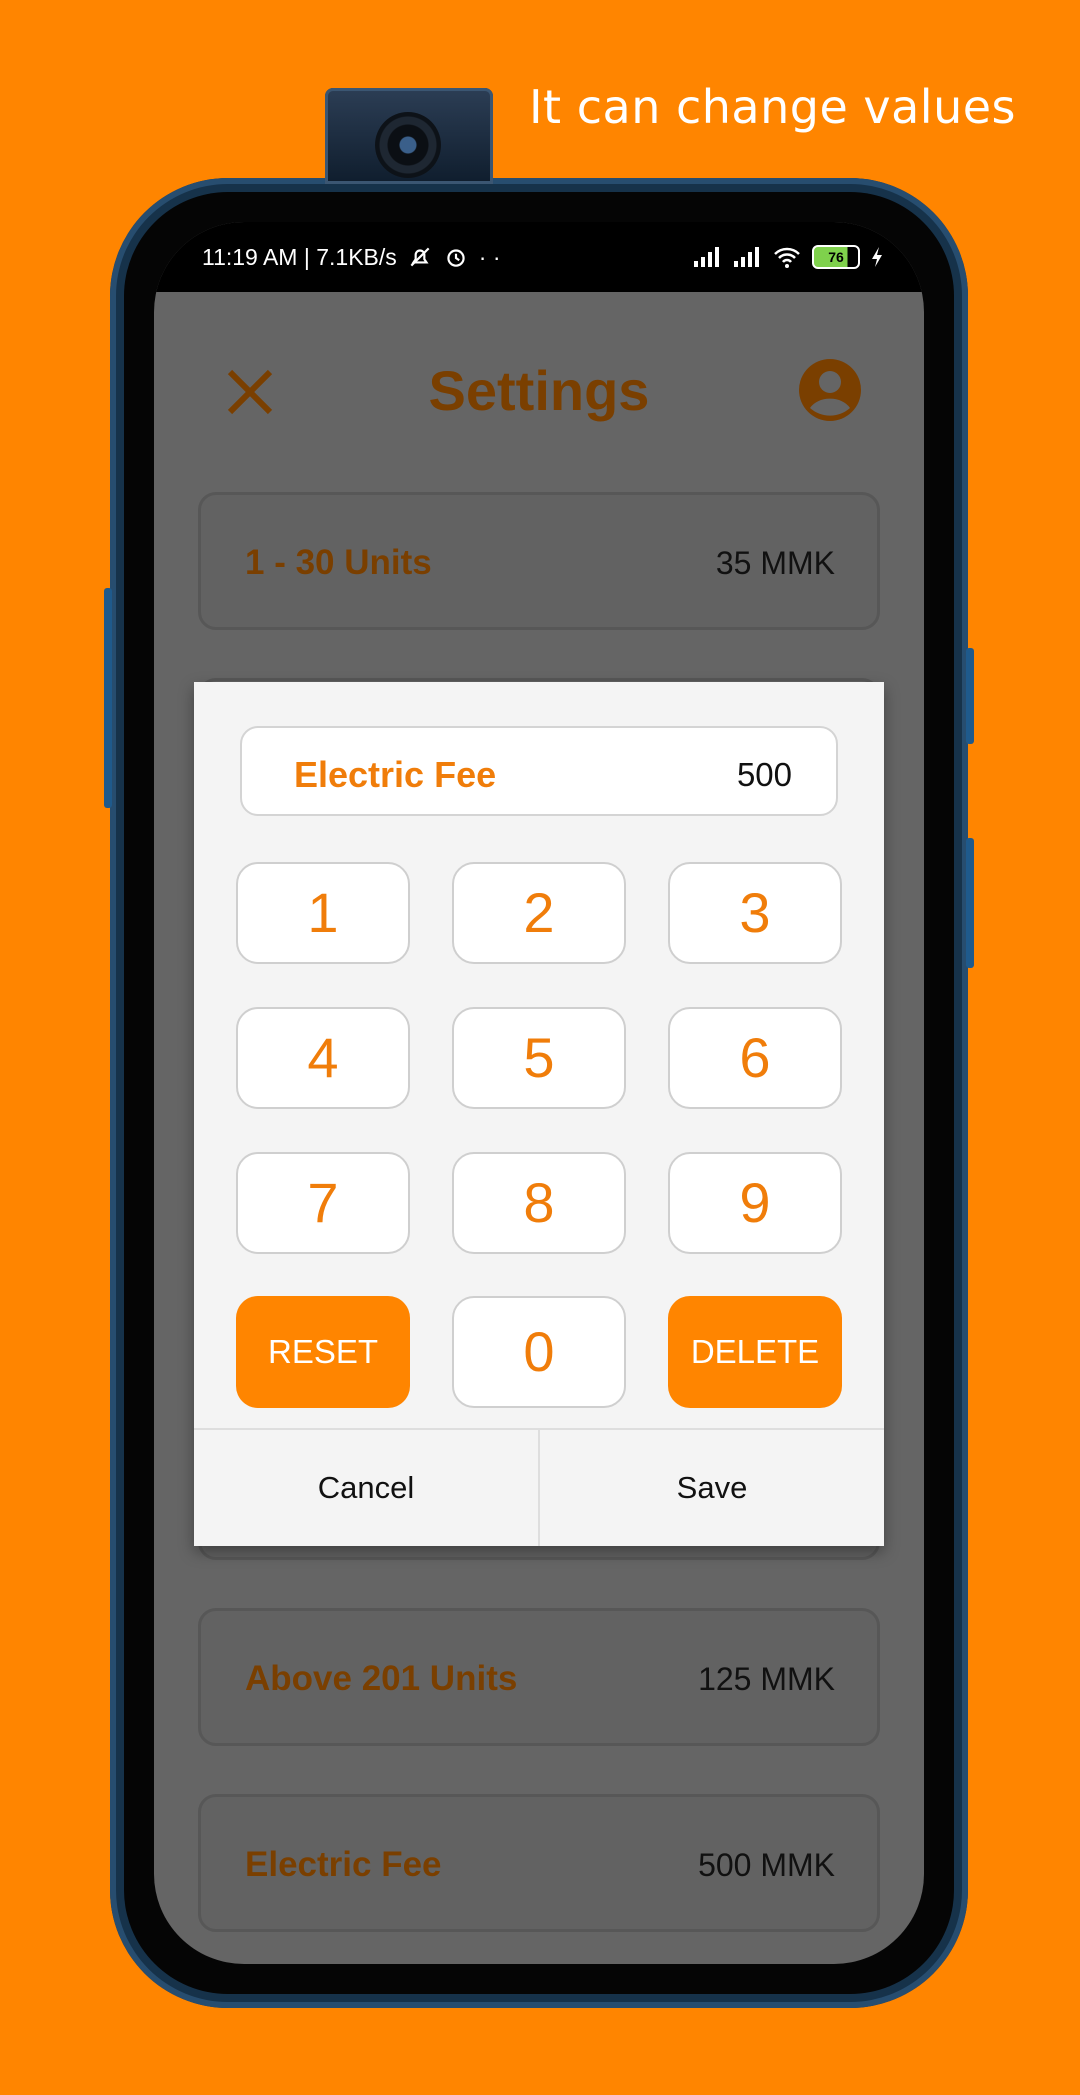  I want to click on alarm-icon, so click(456, 258).